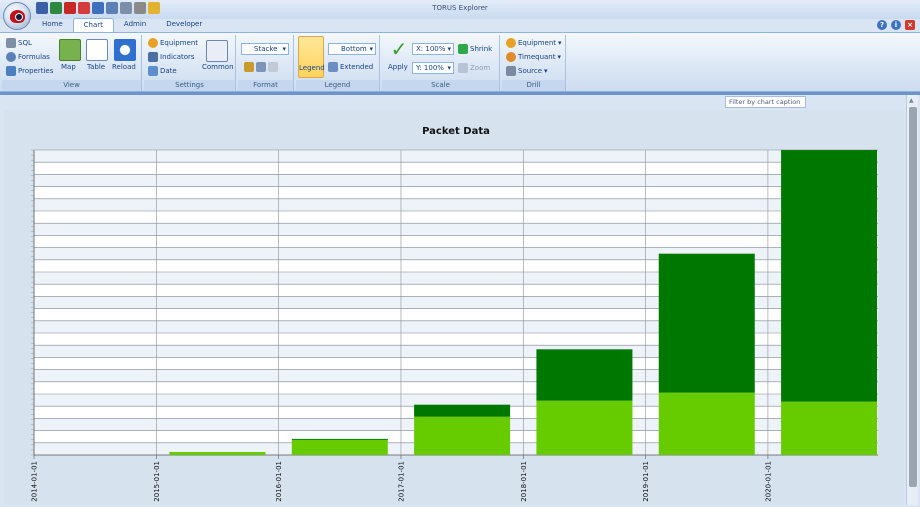 The image size is (920, 507). I want to click on equipment-button: Equipment, so click(173, 43).